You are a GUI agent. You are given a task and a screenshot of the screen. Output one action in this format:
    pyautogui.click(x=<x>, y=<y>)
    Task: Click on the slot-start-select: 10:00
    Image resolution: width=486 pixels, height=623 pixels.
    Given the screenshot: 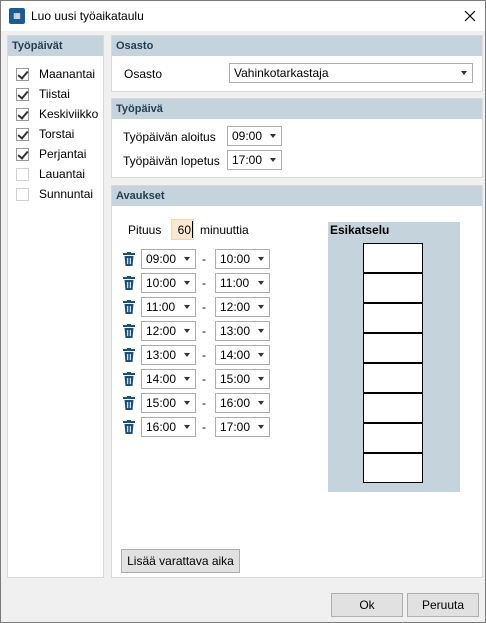 What is the action you would take?
    pyautogui.click(x=168, y=283)
    